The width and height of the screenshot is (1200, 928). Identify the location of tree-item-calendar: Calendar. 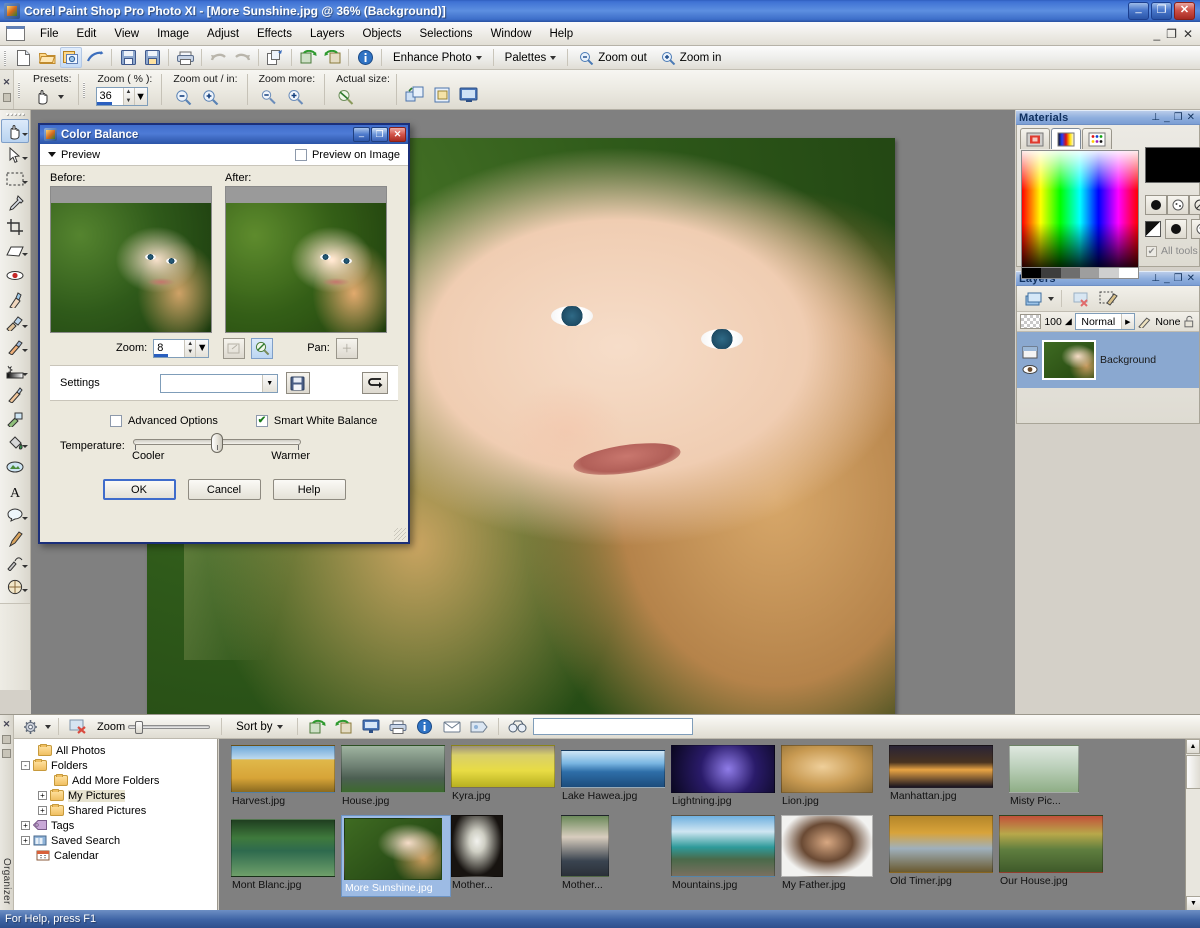
(115, 855).